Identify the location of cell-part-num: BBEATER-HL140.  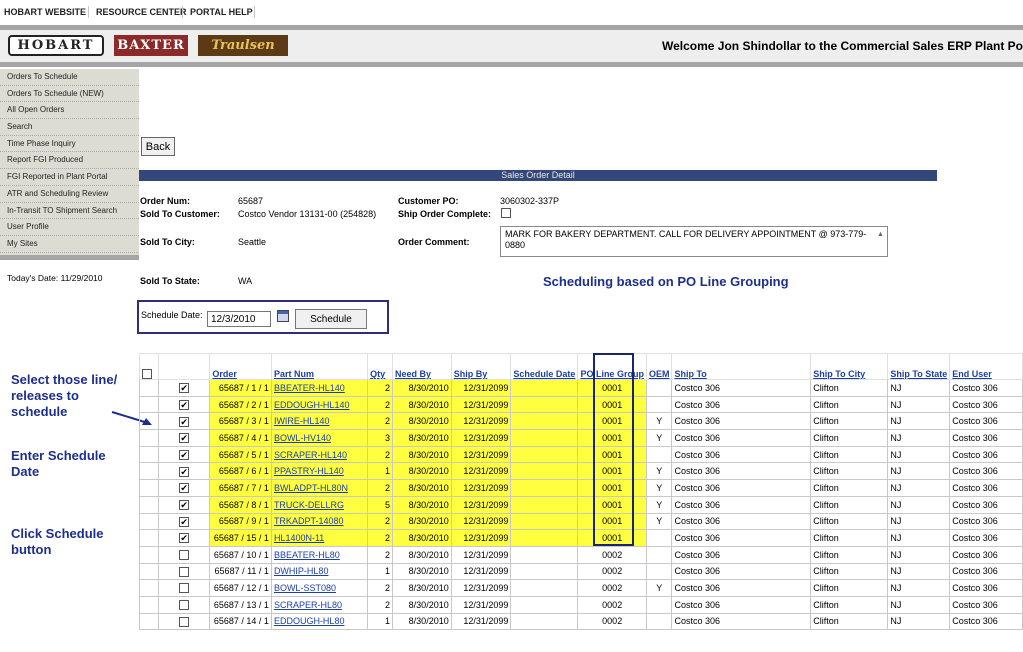
(319, 388).